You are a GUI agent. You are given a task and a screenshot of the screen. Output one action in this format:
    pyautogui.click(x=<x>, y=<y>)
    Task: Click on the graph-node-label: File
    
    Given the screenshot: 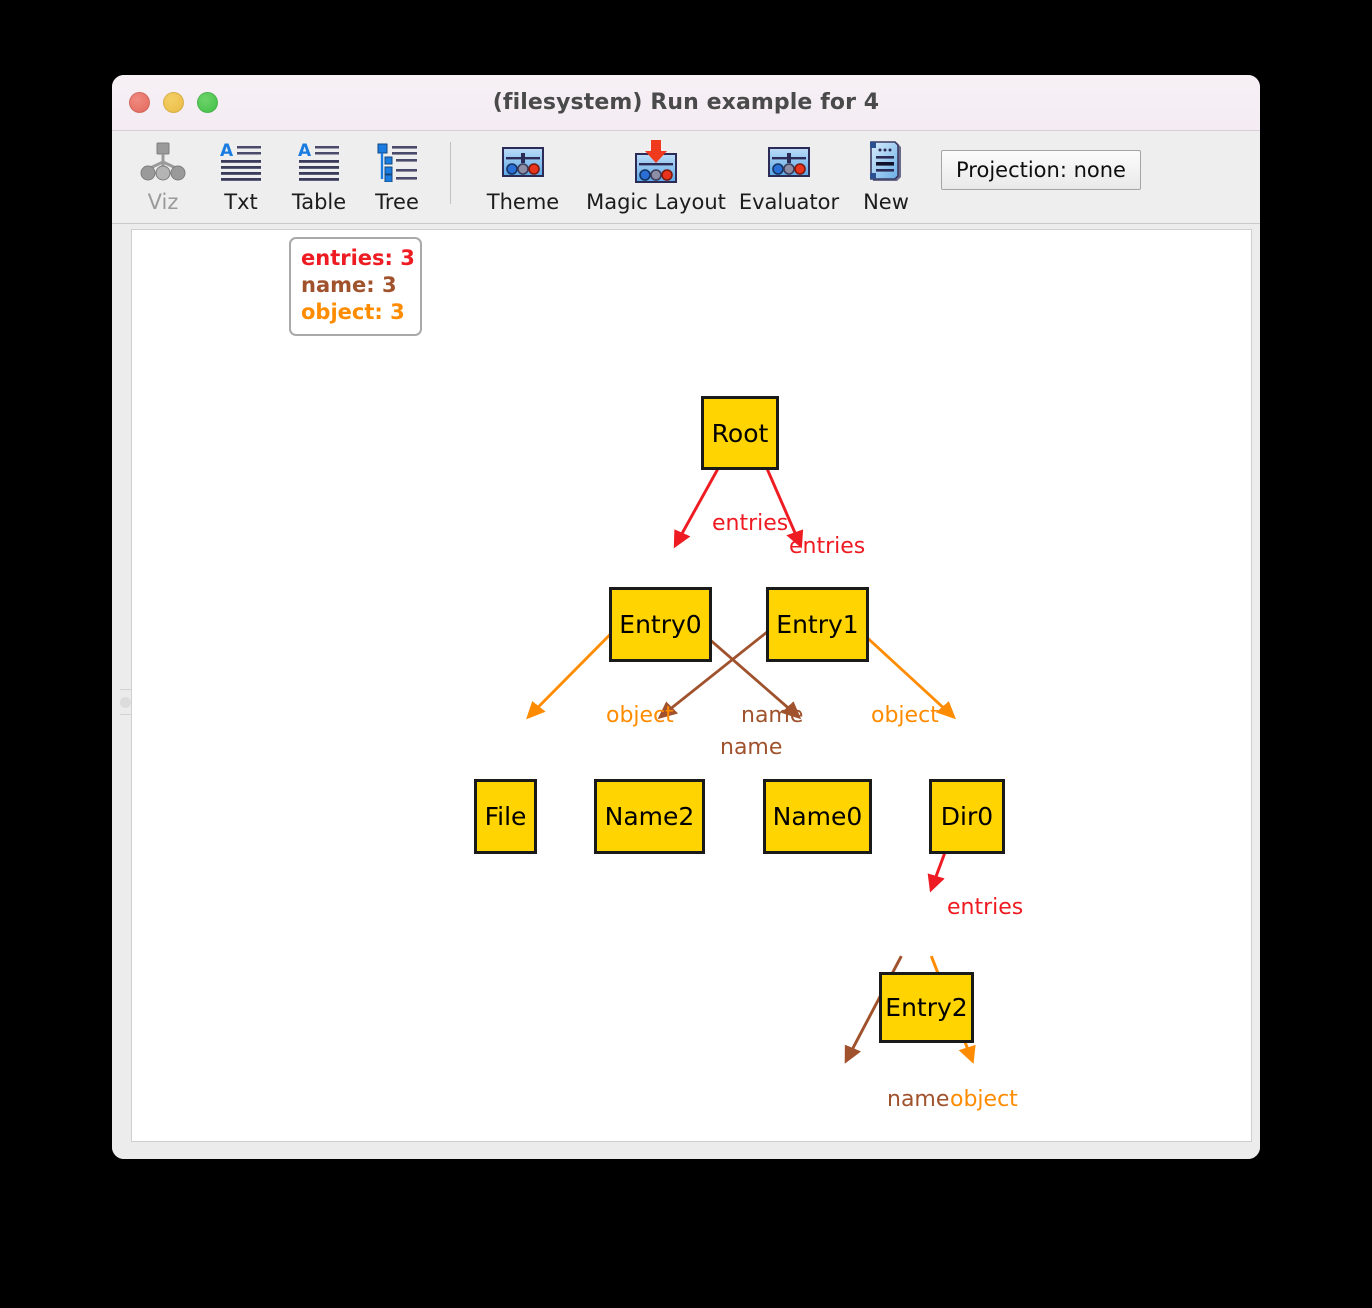 What is the action you would take?
    pyautogui.click(x=505, y=816)
    